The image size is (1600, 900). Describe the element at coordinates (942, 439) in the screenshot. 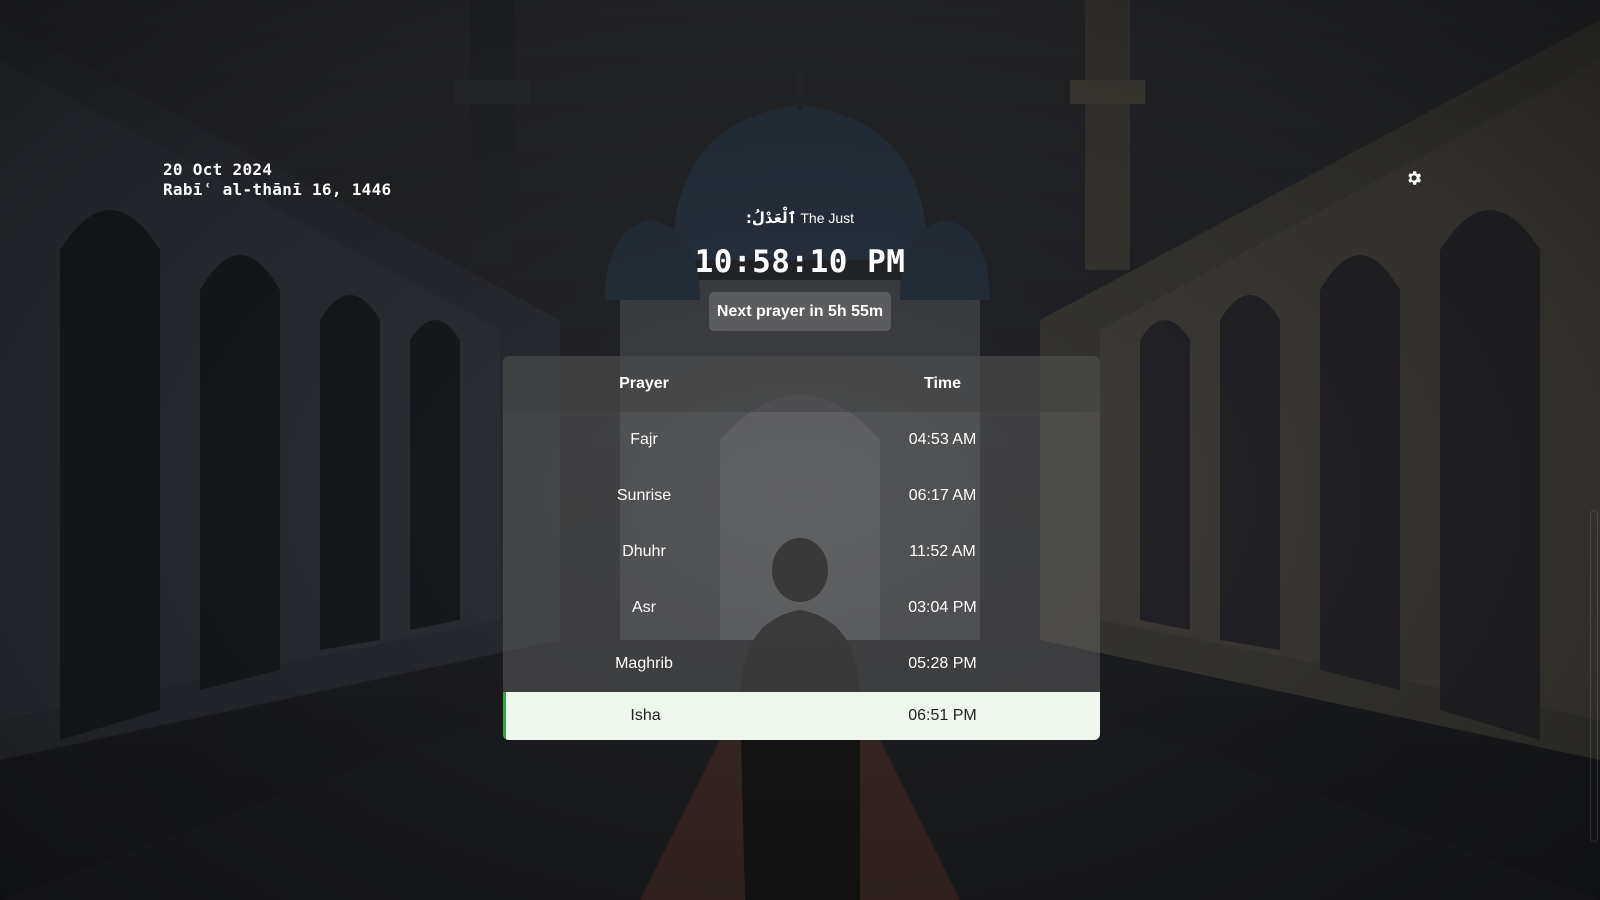

I see `prayer-time: 04:53 AM` at that location.